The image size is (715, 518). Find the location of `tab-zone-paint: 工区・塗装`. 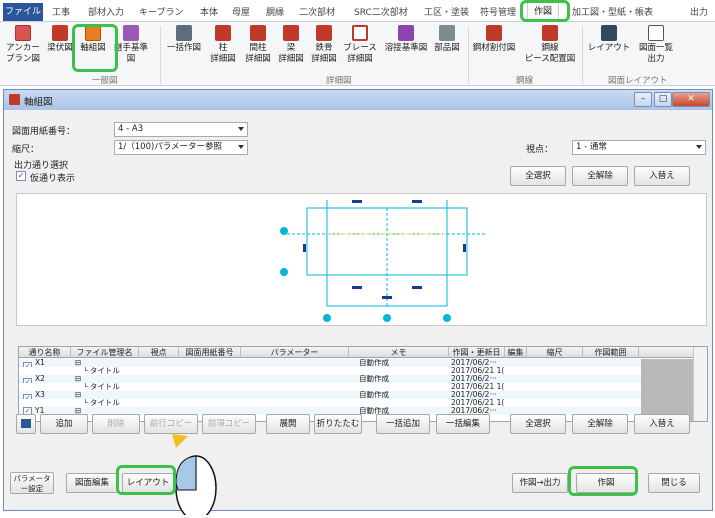

tab-zone-paint: 工区・塗装 is located at coordinates (446, 12).